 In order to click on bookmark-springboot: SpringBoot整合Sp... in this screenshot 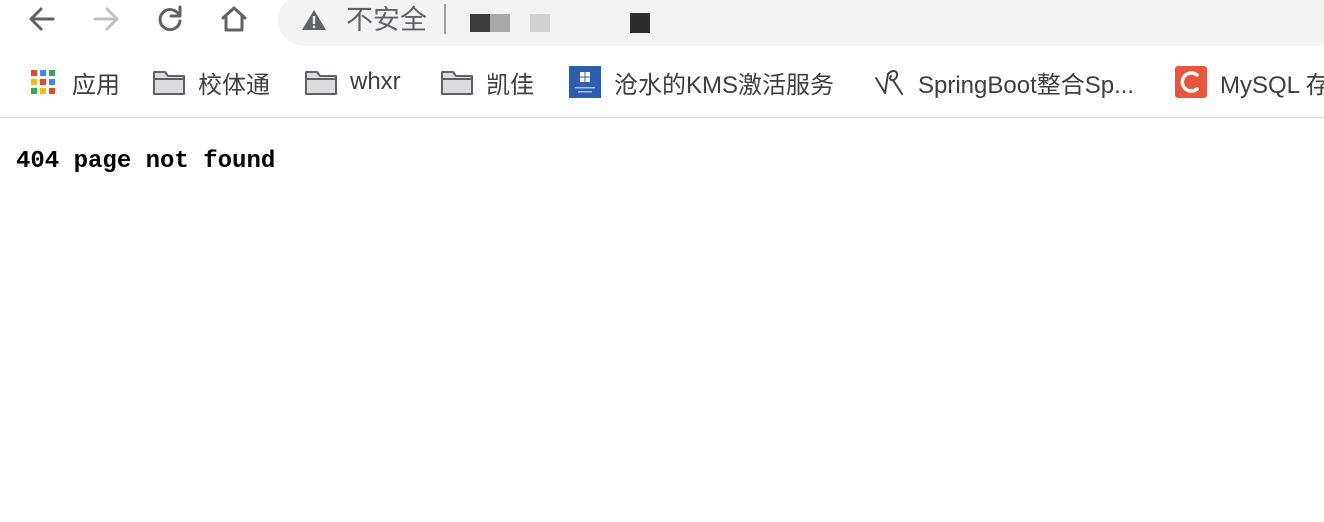, I will do `click(1003, 82)`.